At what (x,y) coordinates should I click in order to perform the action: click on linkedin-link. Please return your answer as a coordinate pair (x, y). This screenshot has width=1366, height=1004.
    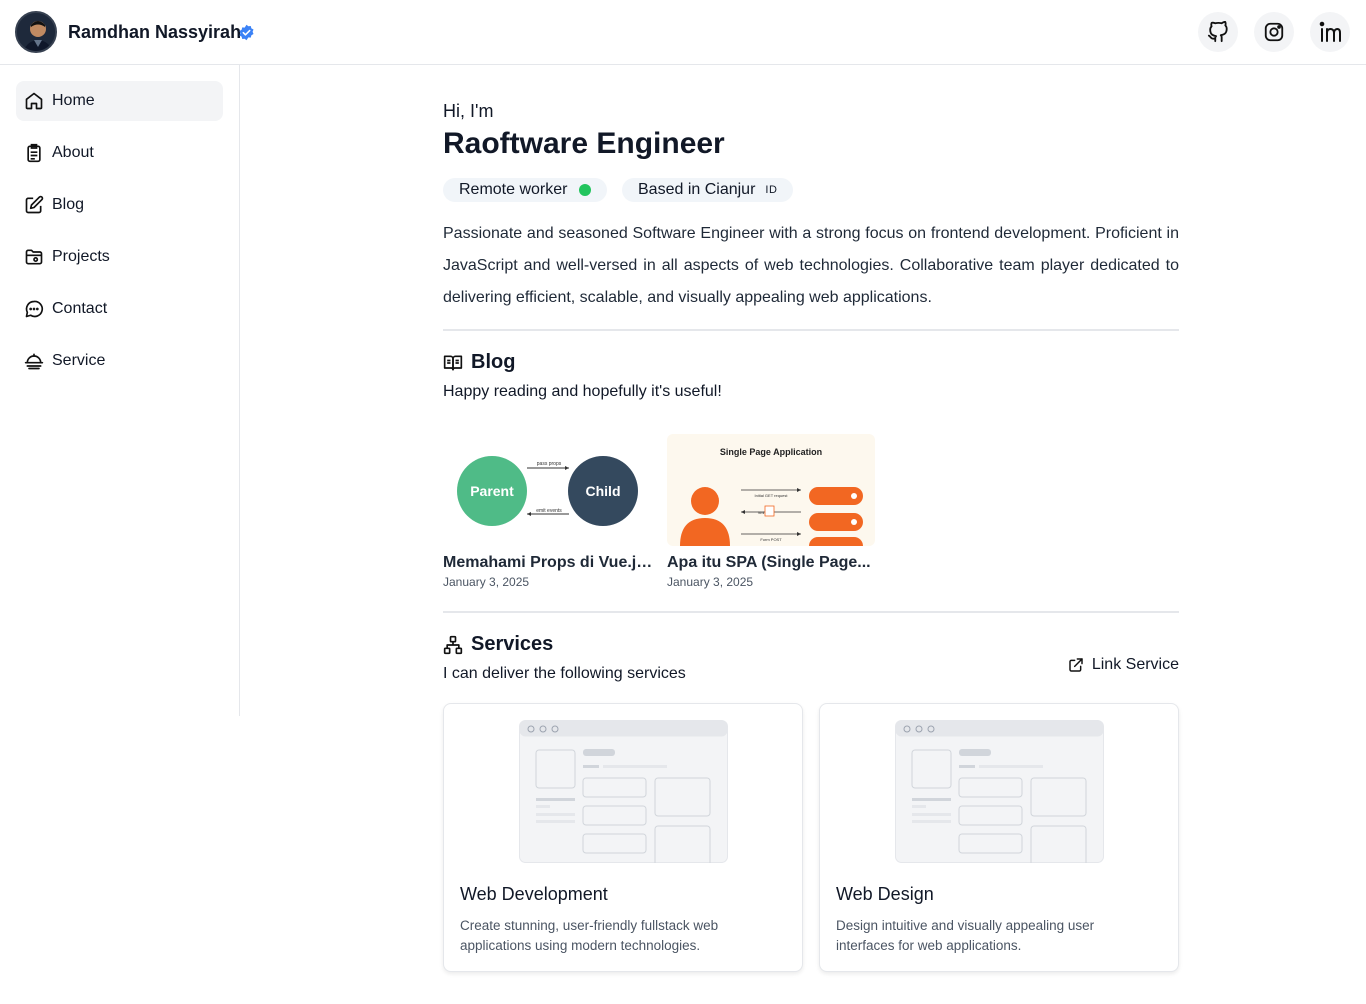
    Looking at the image, I should click on (1330, 32).